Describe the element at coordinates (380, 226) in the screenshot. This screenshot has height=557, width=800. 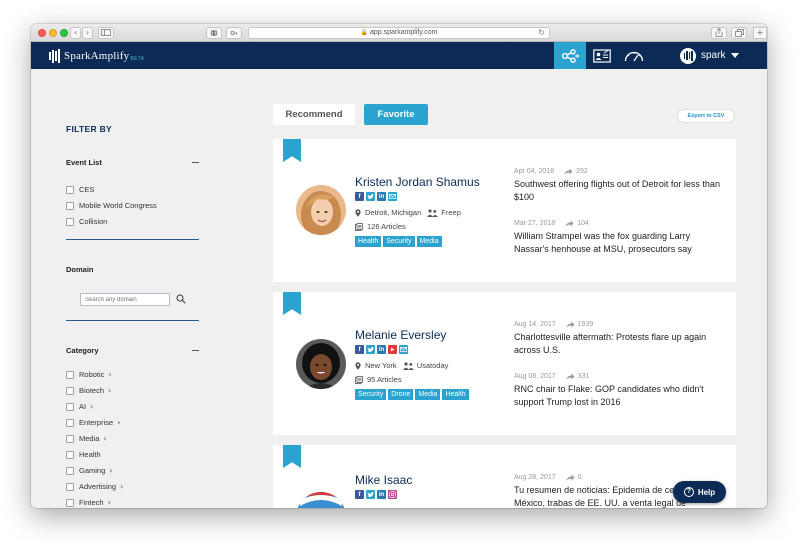
I see `article-count: 126 Articles` at that location.